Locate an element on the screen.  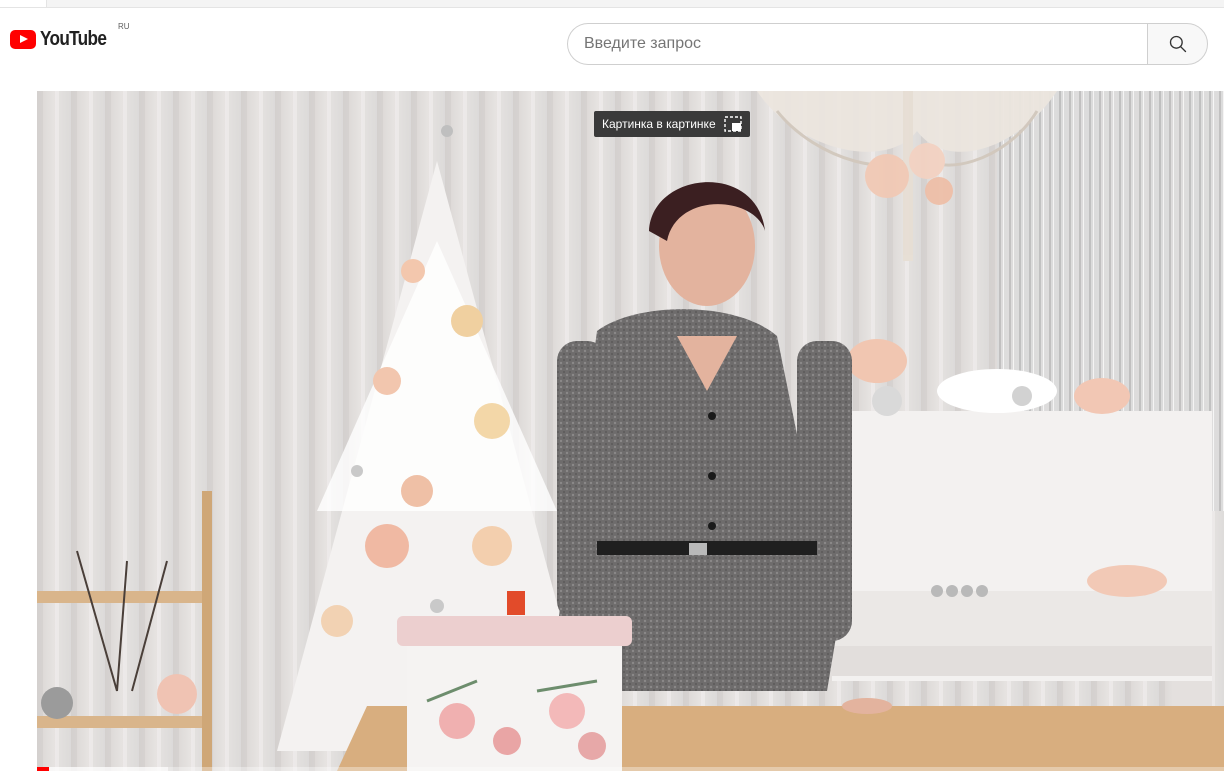
picture-in-picture-icon is located at coordinates (732, 124).